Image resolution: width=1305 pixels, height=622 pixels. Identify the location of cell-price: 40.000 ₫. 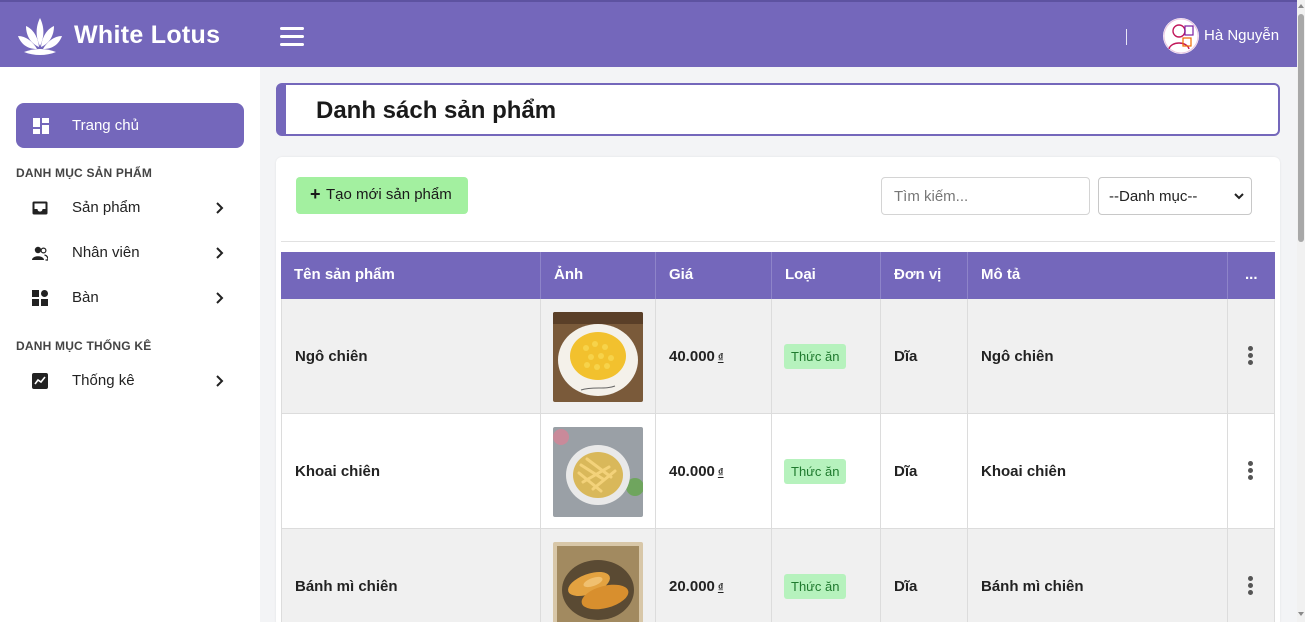
(714, 356).